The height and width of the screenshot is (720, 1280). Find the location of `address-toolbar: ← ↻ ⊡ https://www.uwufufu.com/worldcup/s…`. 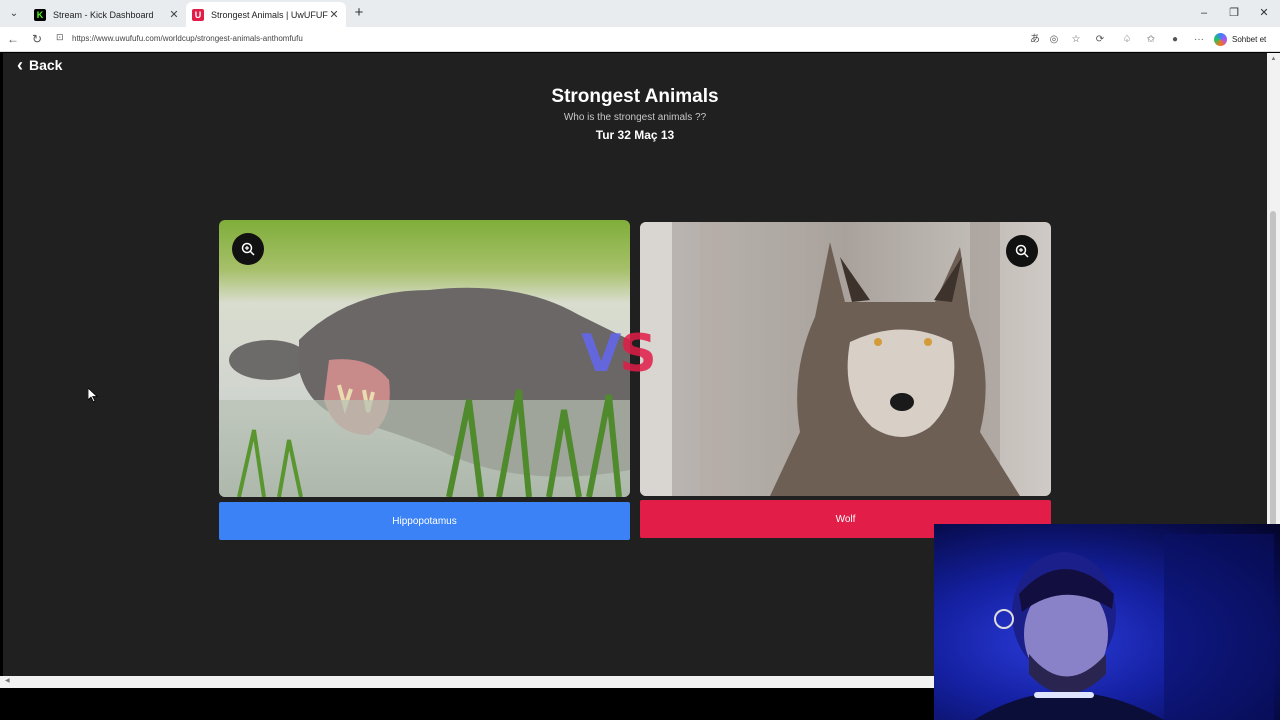

address-toolbar: ← ↻ ⊡ https://www.uwufufu.com/worldcup/s… is located at coordinates (640, 39).